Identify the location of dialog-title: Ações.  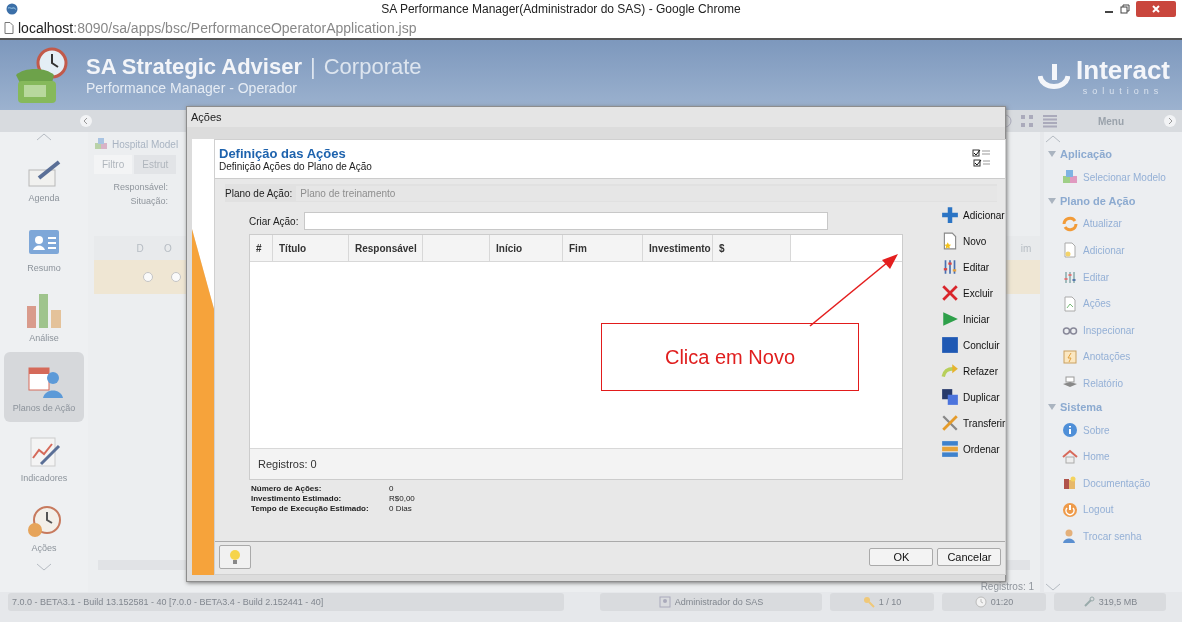
(596, 117).